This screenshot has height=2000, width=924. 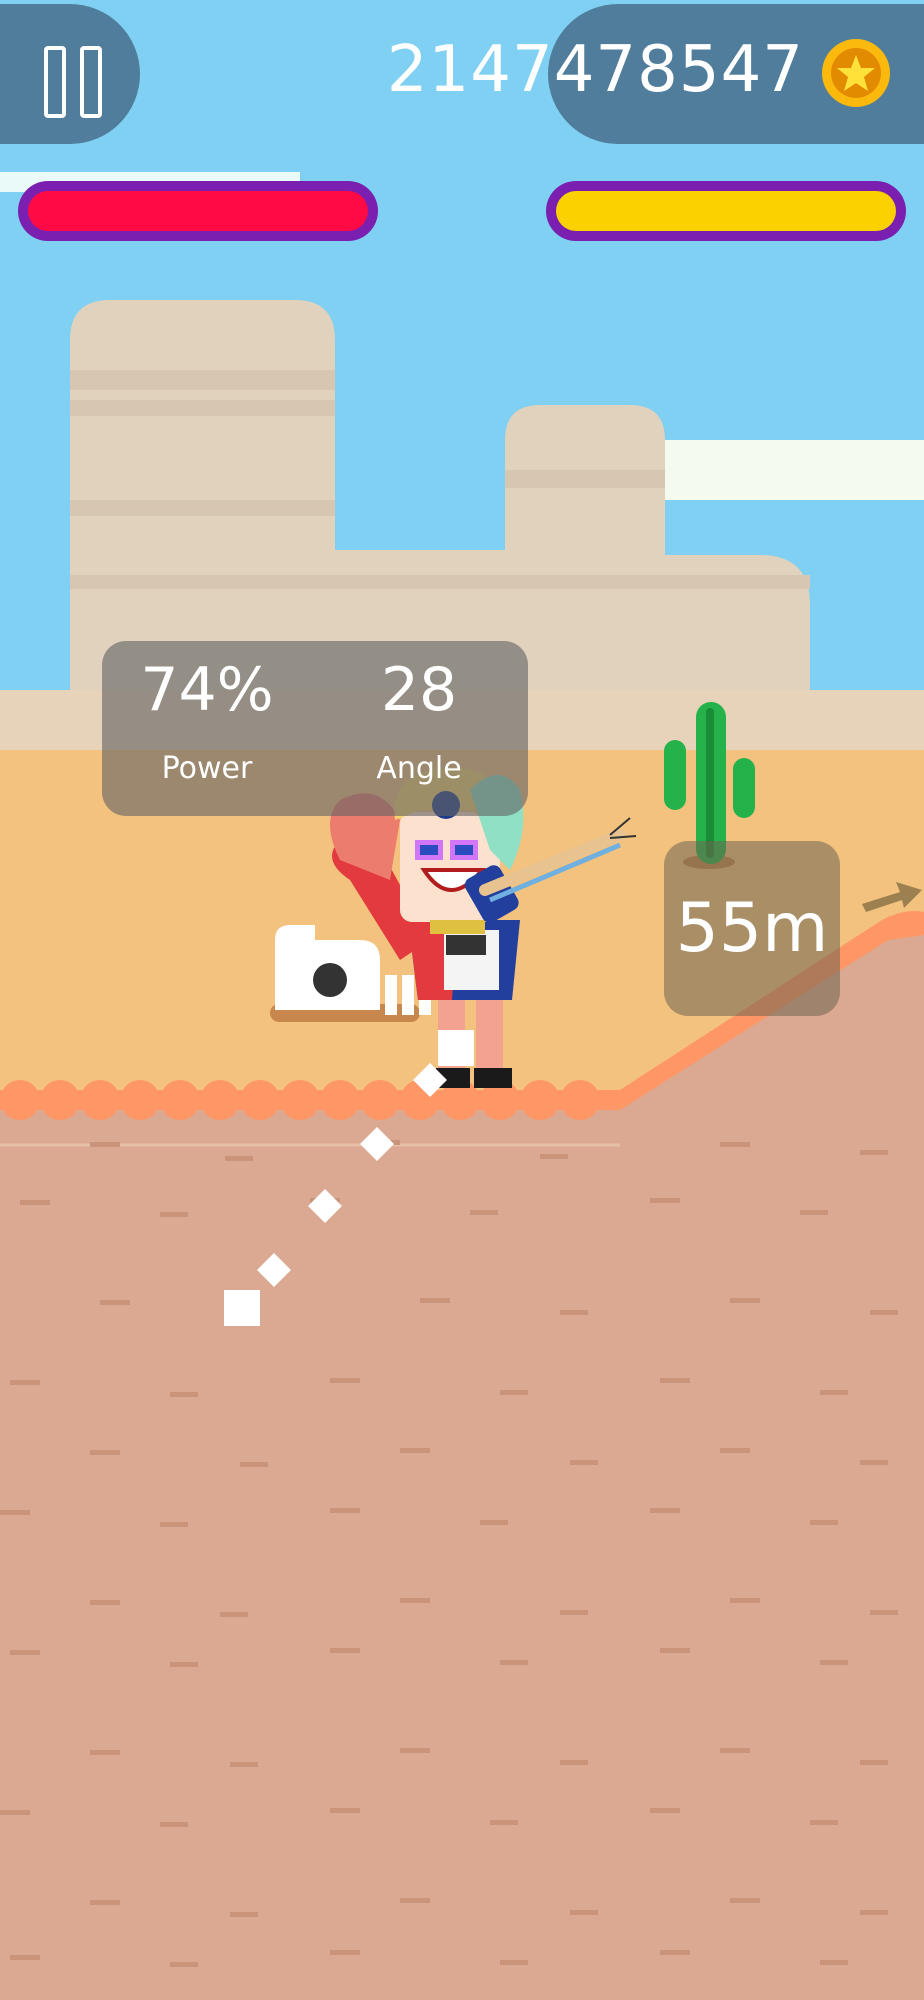 I want to click on power-label: Power, so click(x=207, y=768).